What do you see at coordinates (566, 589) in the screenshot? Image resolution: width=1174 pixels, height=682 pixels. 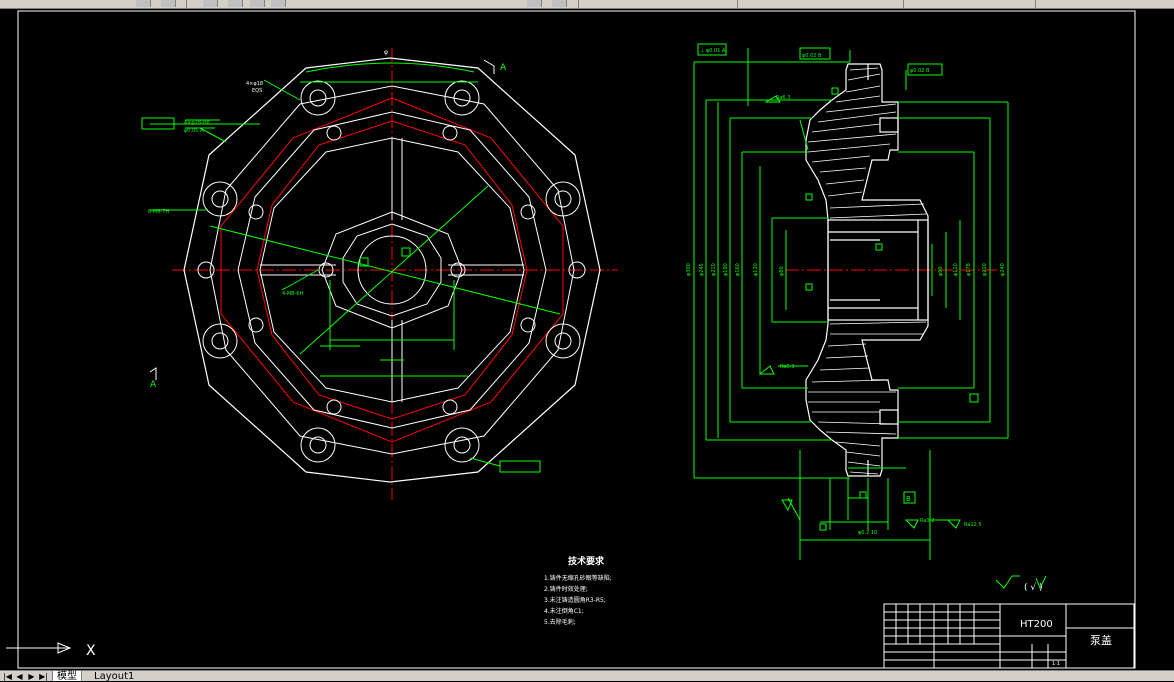 I see `tech-note-item: 2.铸件时效处理;` at bounding box center [566, 589].